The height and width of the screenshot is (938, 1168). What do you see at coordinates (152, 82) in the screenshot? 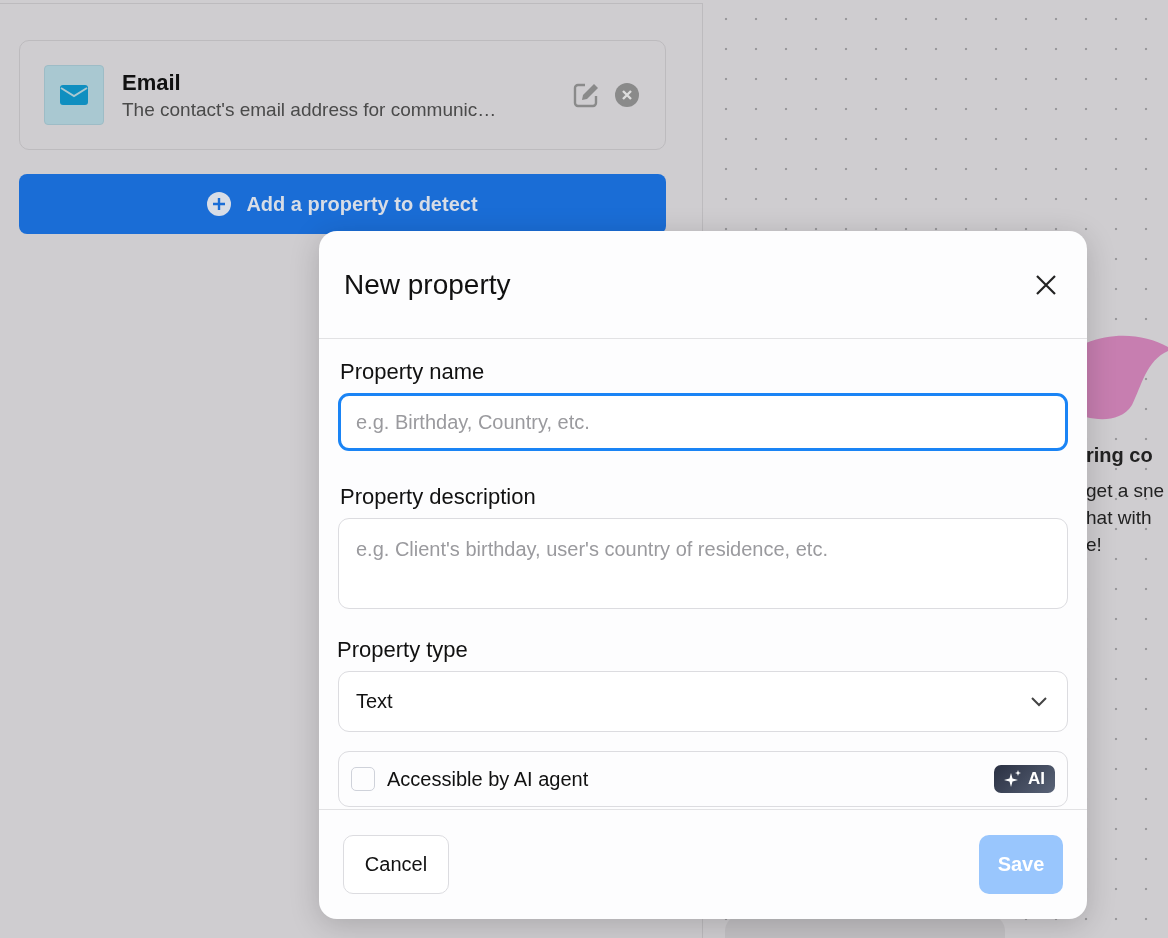
I see `property-title: Email` at bounding box center [152, 82].